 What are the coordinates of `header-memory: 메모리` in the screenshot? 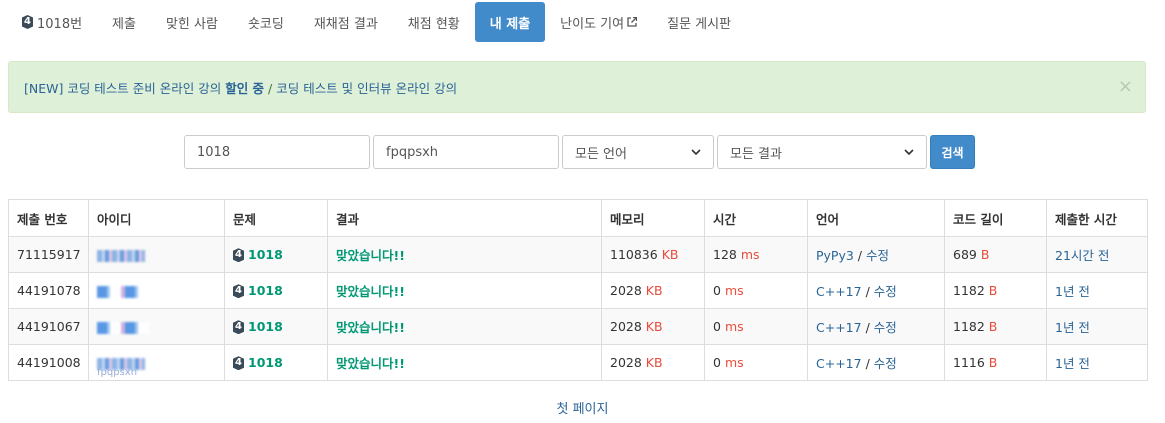 It's located at (653, 218).